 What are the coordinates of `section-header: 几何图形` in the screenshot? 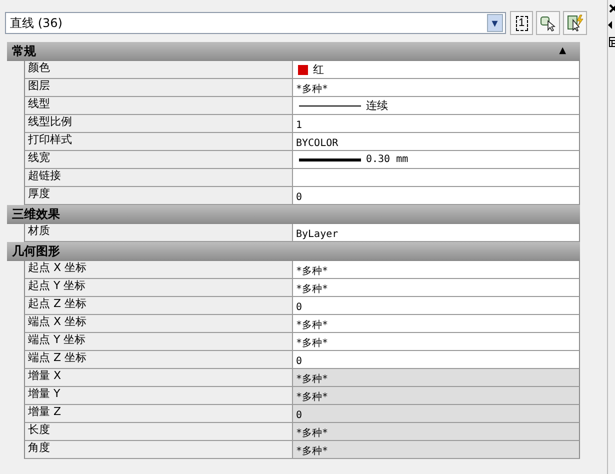 It's located at (293, 251).